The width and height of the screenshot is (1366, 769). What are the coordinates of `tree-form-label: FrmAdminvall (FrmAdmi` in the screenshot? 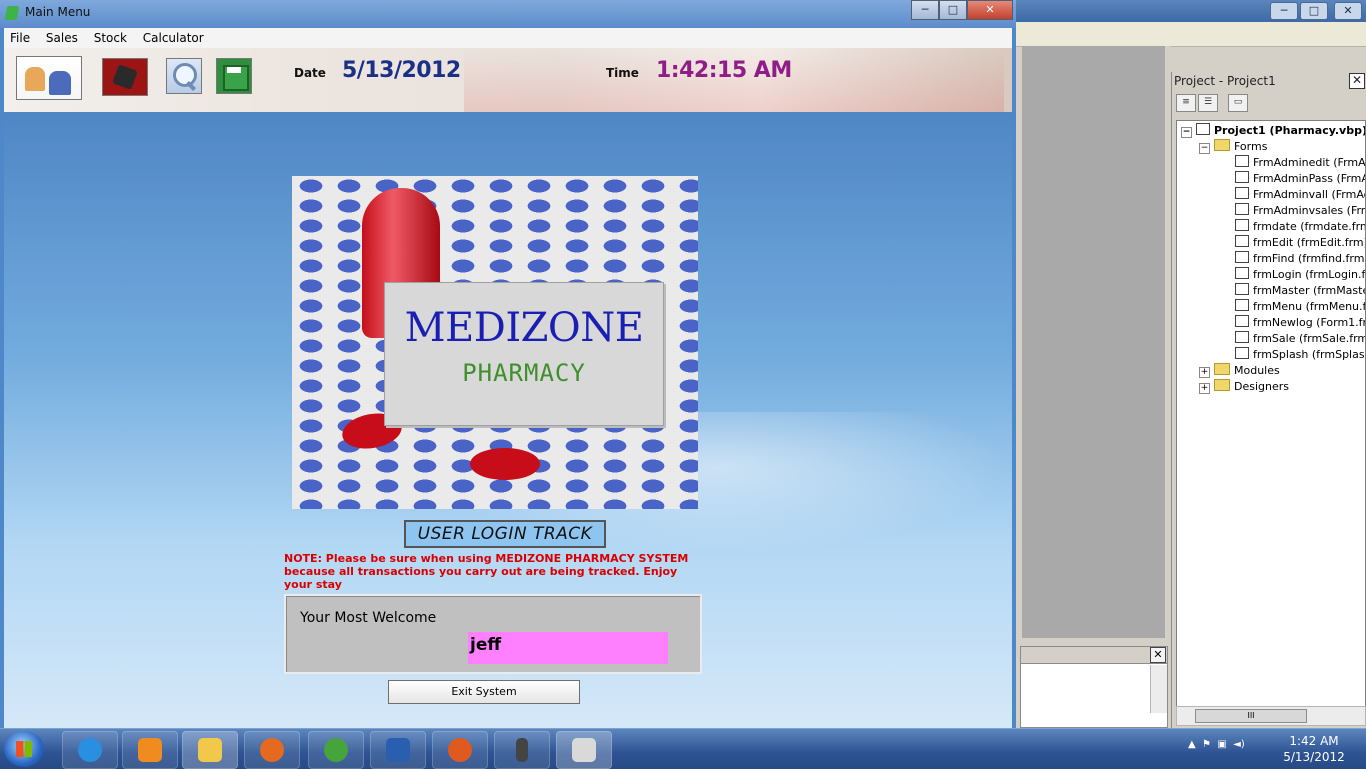 It's located at (1309, 194).